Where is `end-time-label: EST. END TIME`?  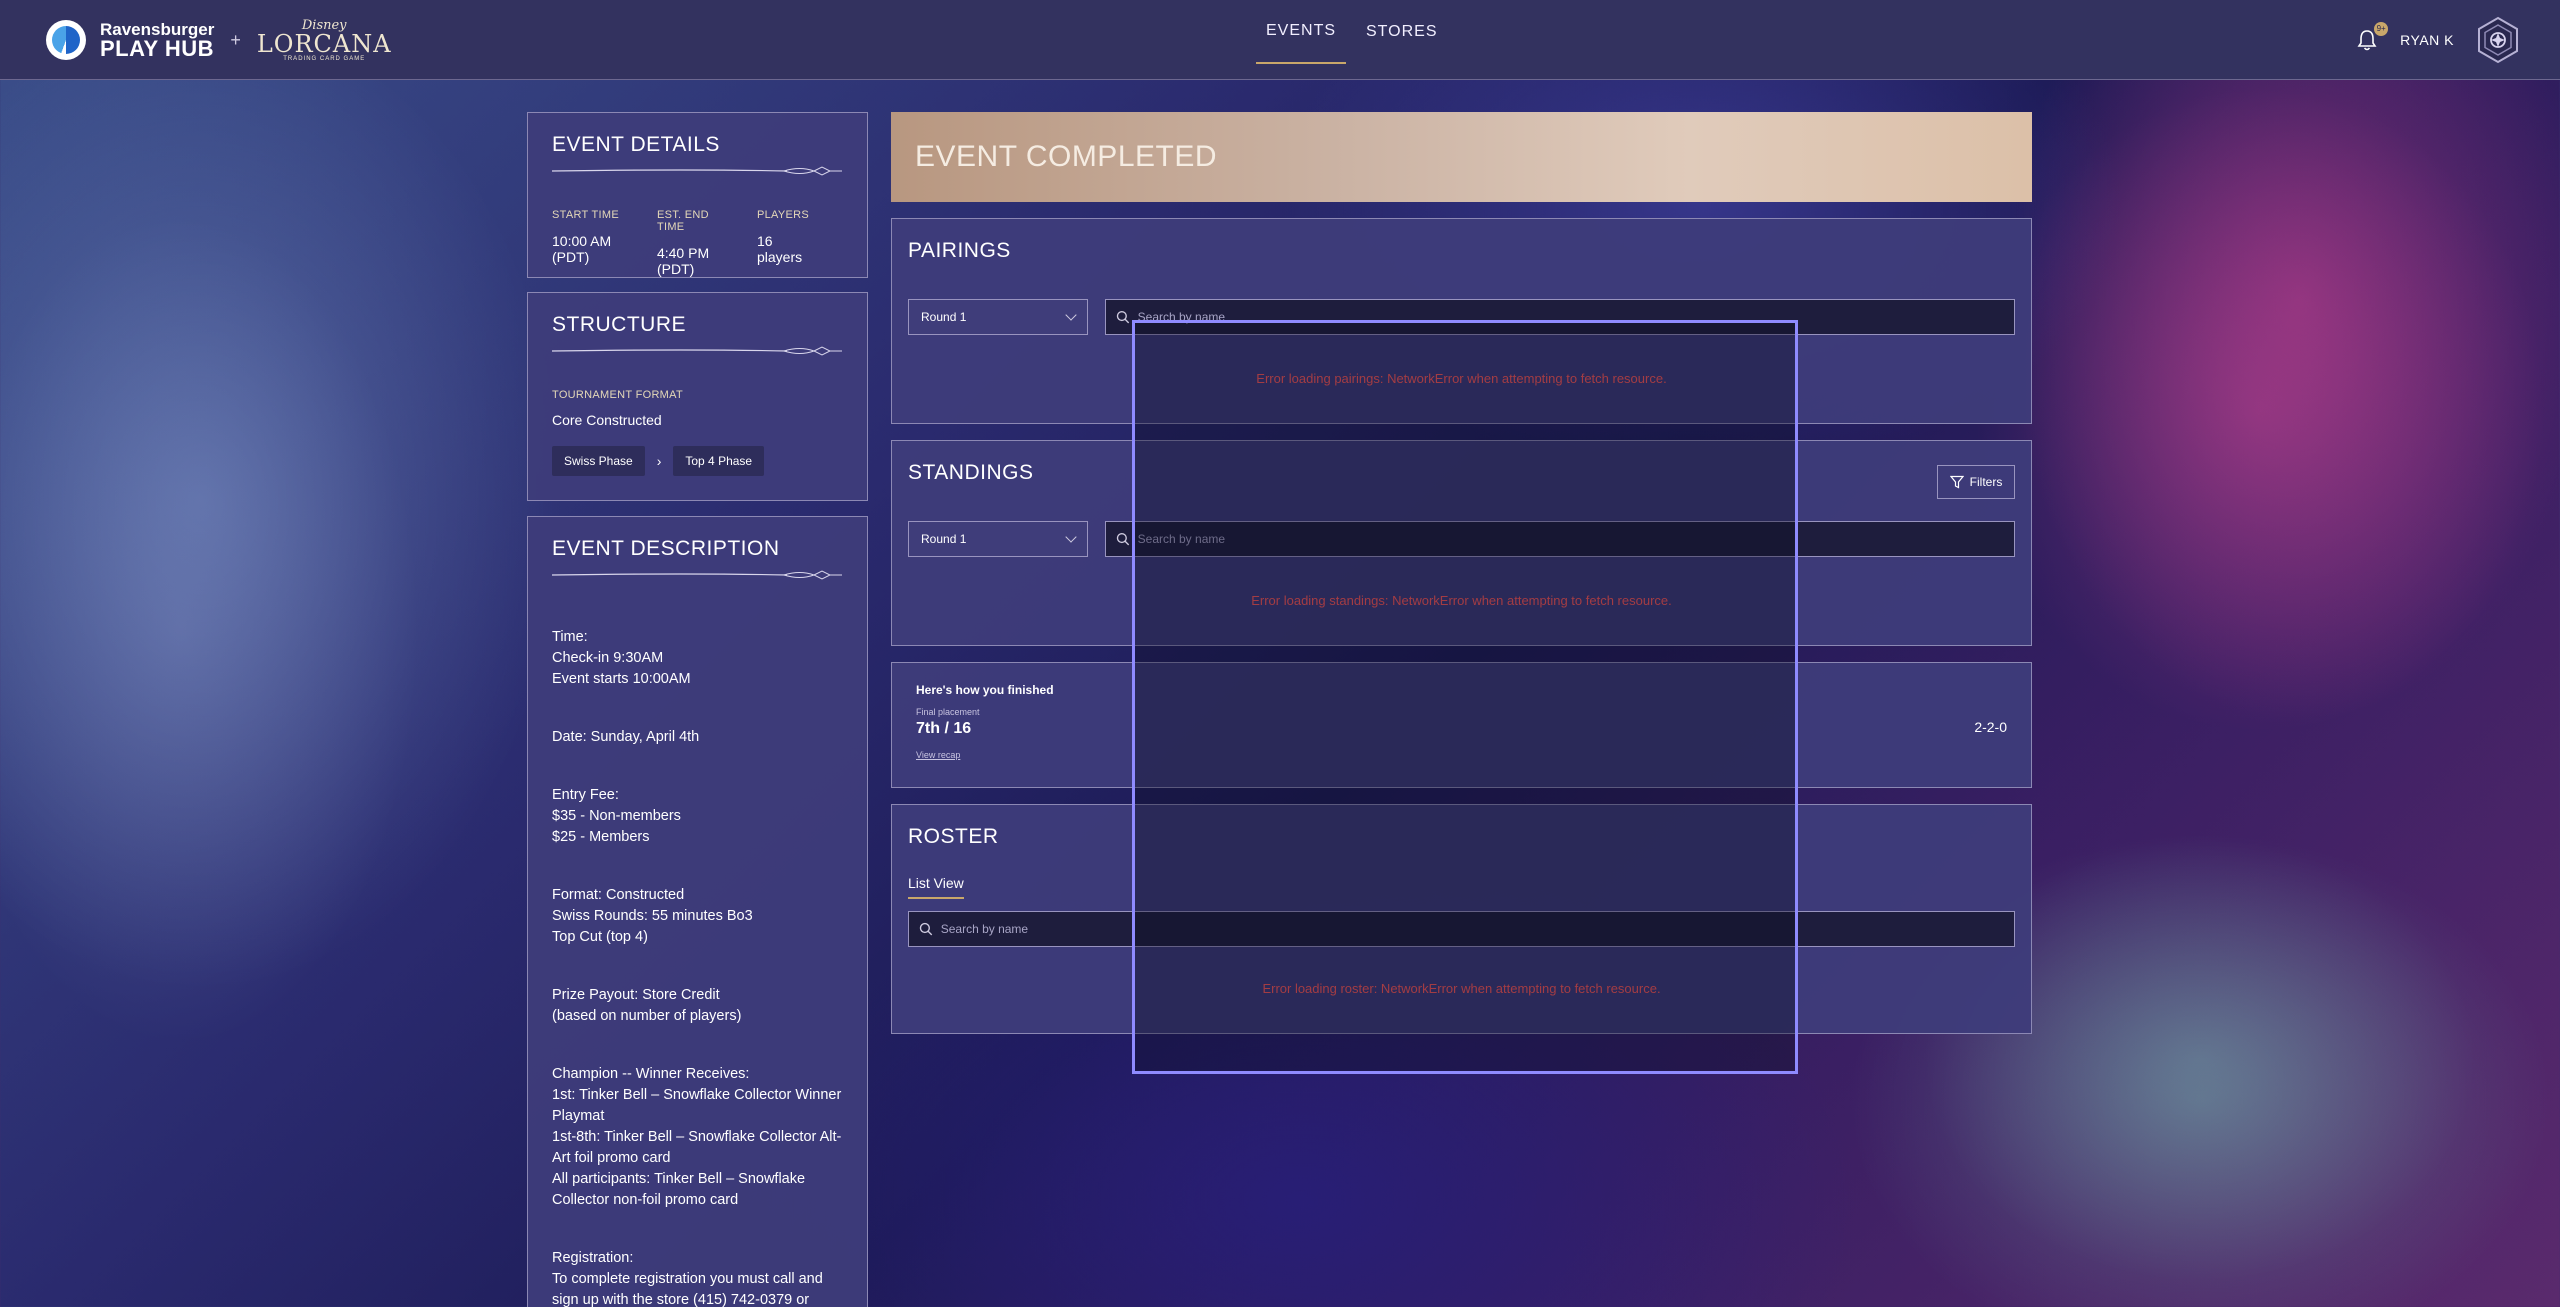
end-time-label: EST. END TIME is located at coordinates (682, 221).